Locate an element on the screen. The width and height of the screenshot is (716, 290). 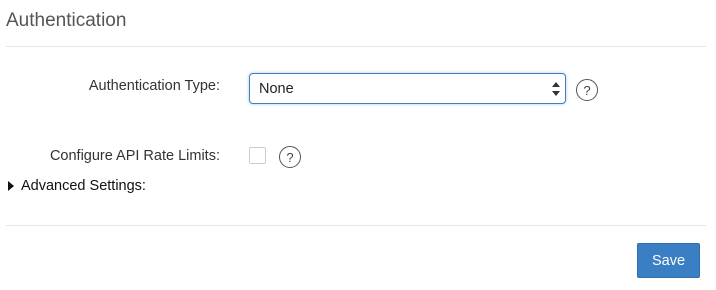
authentication-type-value: None is located at coordinates (276, 89).